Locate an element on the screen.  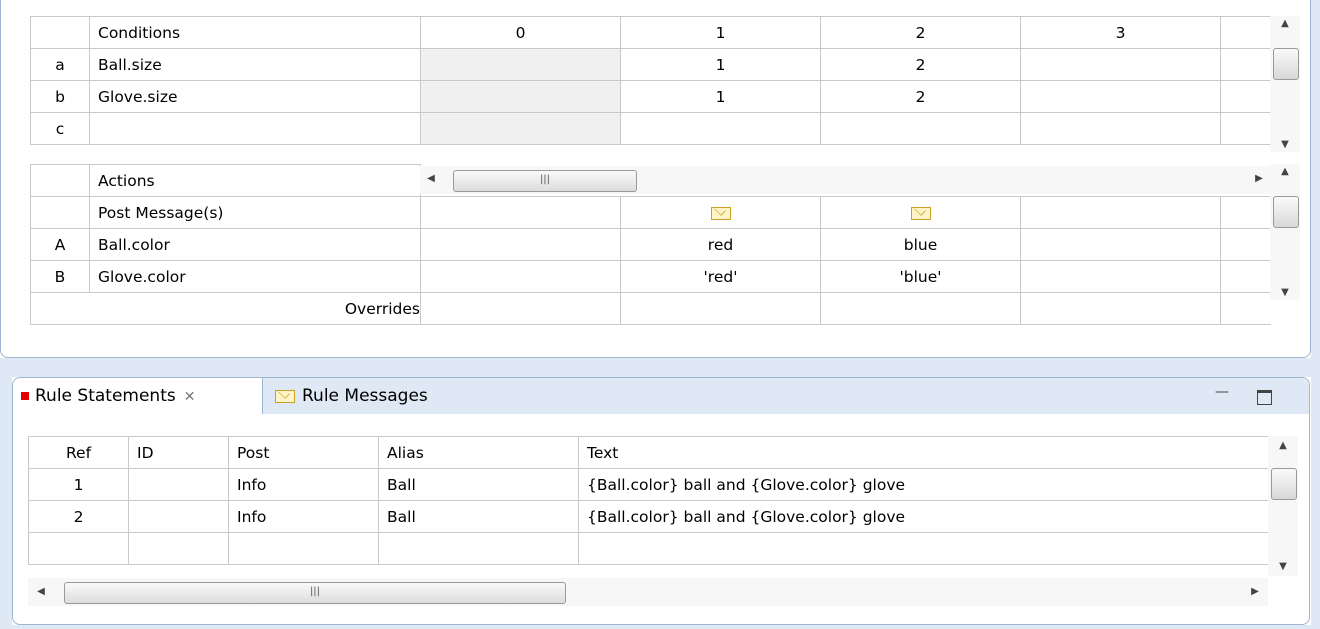
header-post: Post is located at coordinates (303, 452).